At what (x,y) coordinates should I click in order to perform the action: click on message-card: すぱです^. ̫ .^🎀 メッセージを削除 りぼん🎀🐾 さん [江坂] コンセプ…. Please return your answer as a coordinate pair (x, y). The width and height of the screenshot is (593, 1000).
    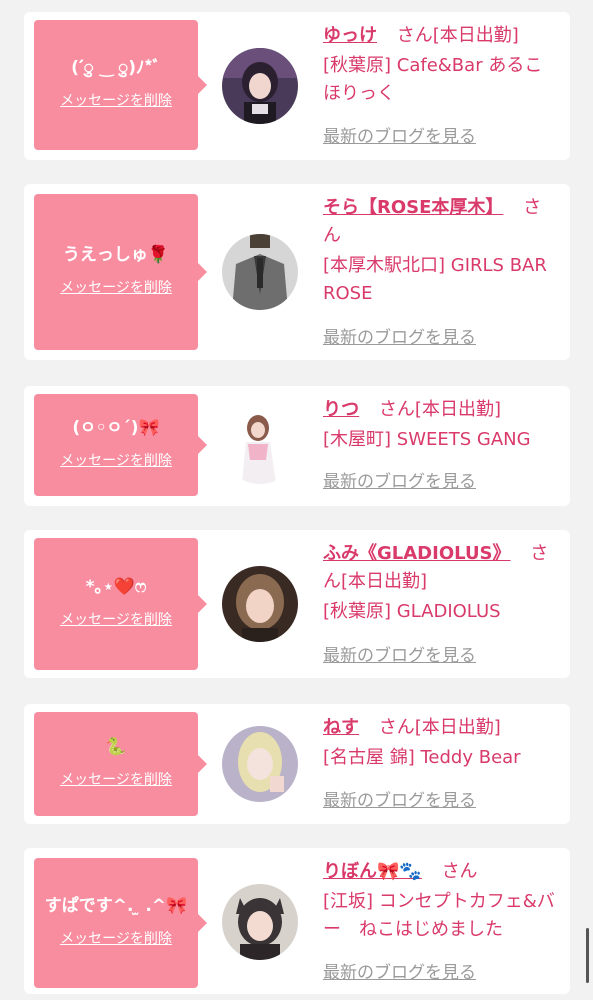
    Looking at the image, I should click on (297, 921).